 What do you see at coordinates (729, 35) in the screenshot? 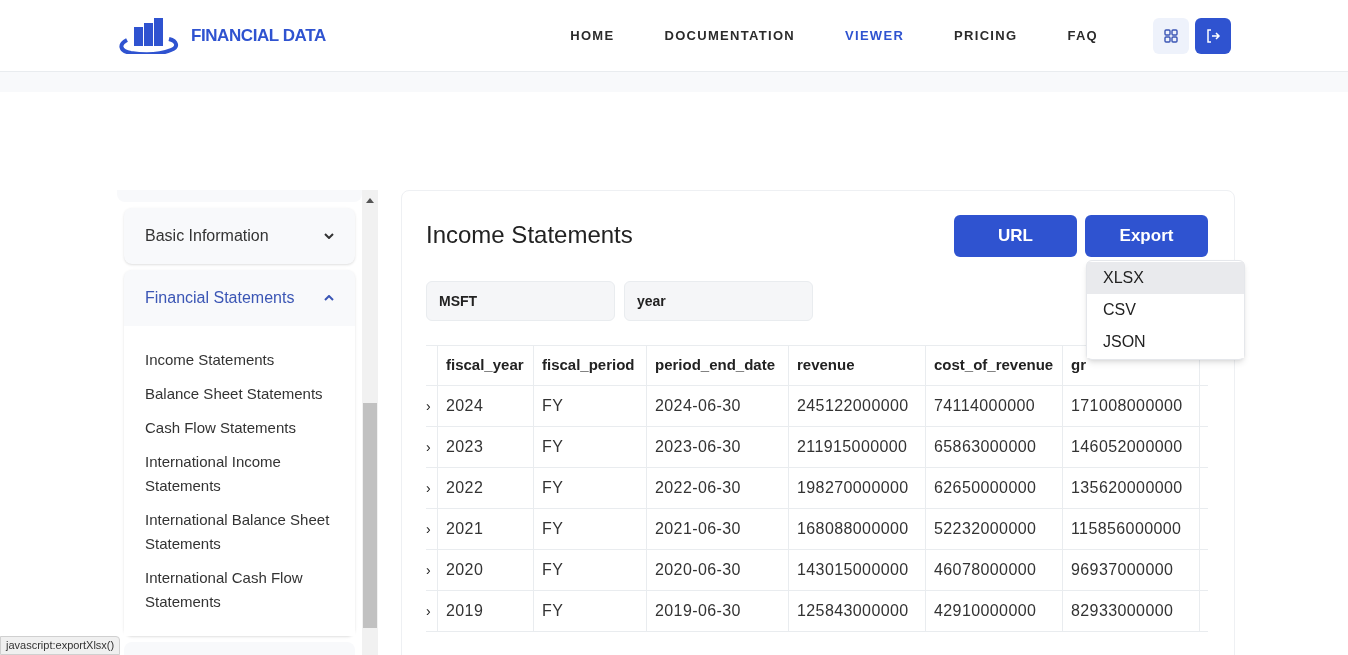
I see `nav-link: DOCUMENTATION` at bounding box center [729, 35].